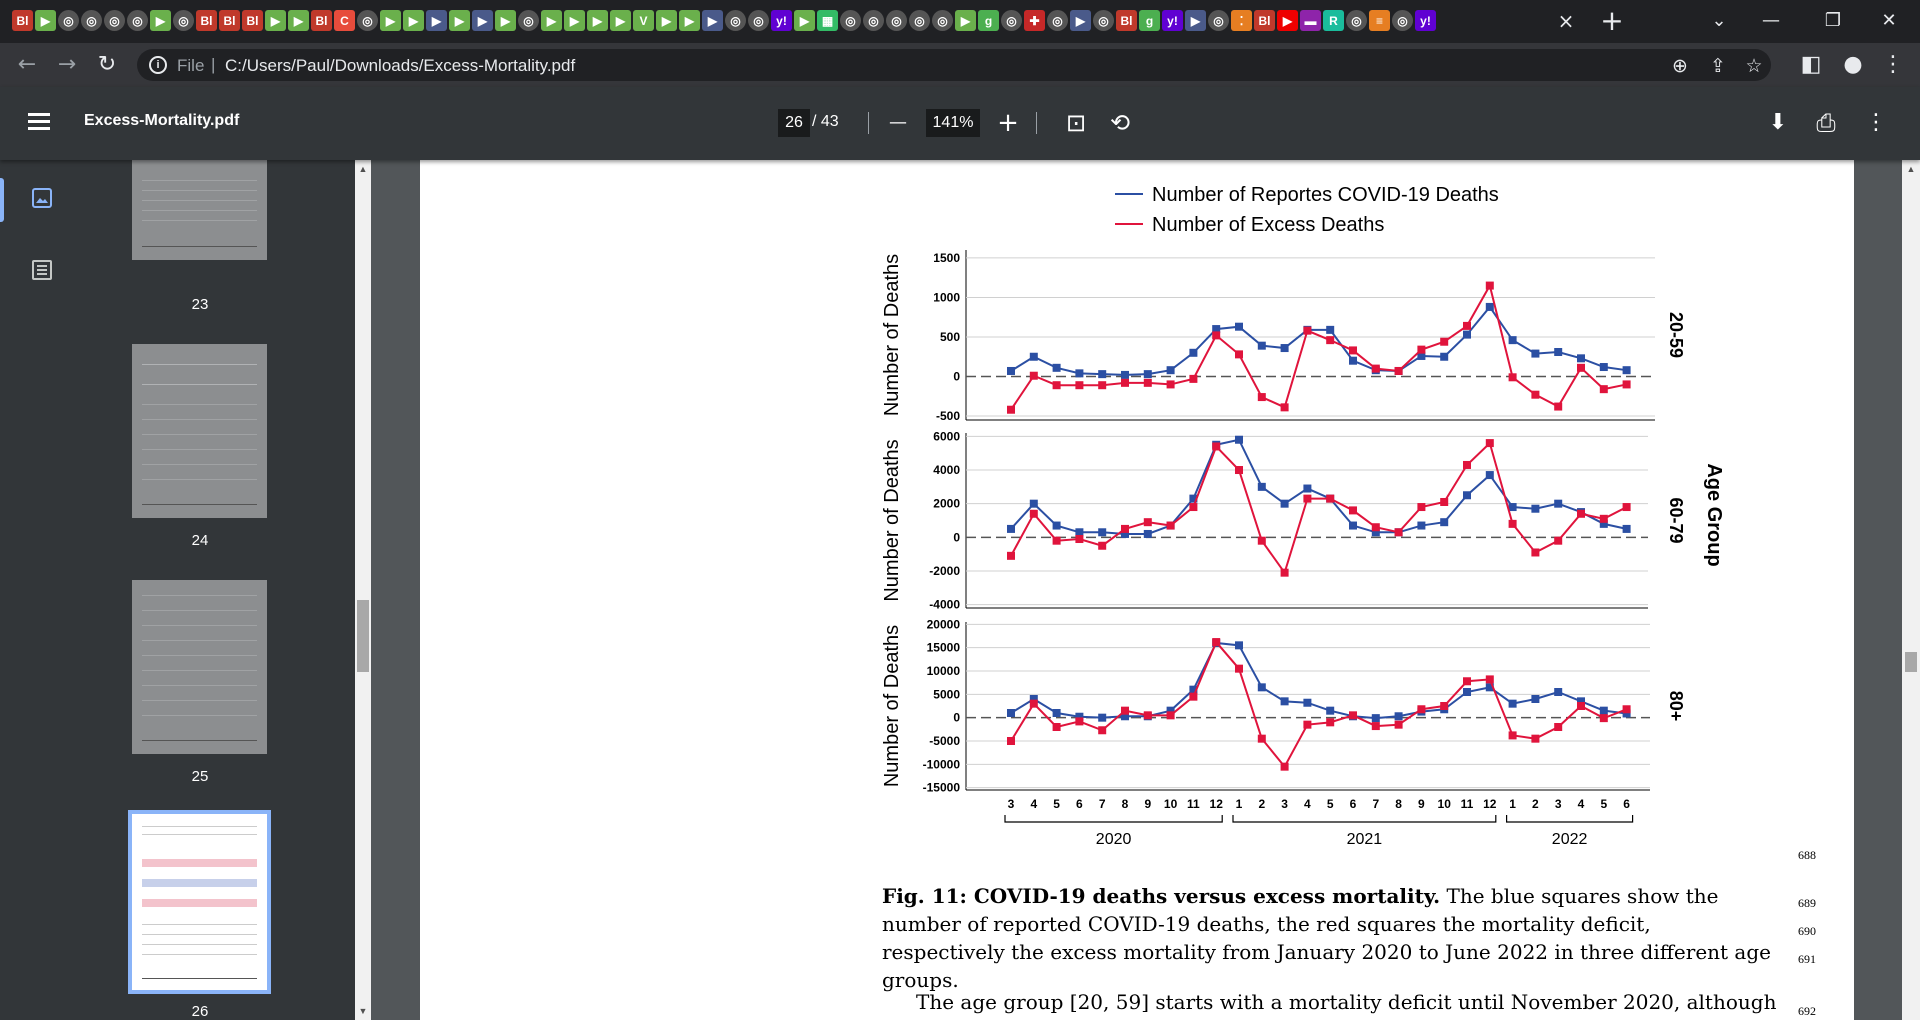 Image resolution: width=1920 pixels, height=1020 pixels. I want to click on profile-icon: ●, so click(1853, 65).